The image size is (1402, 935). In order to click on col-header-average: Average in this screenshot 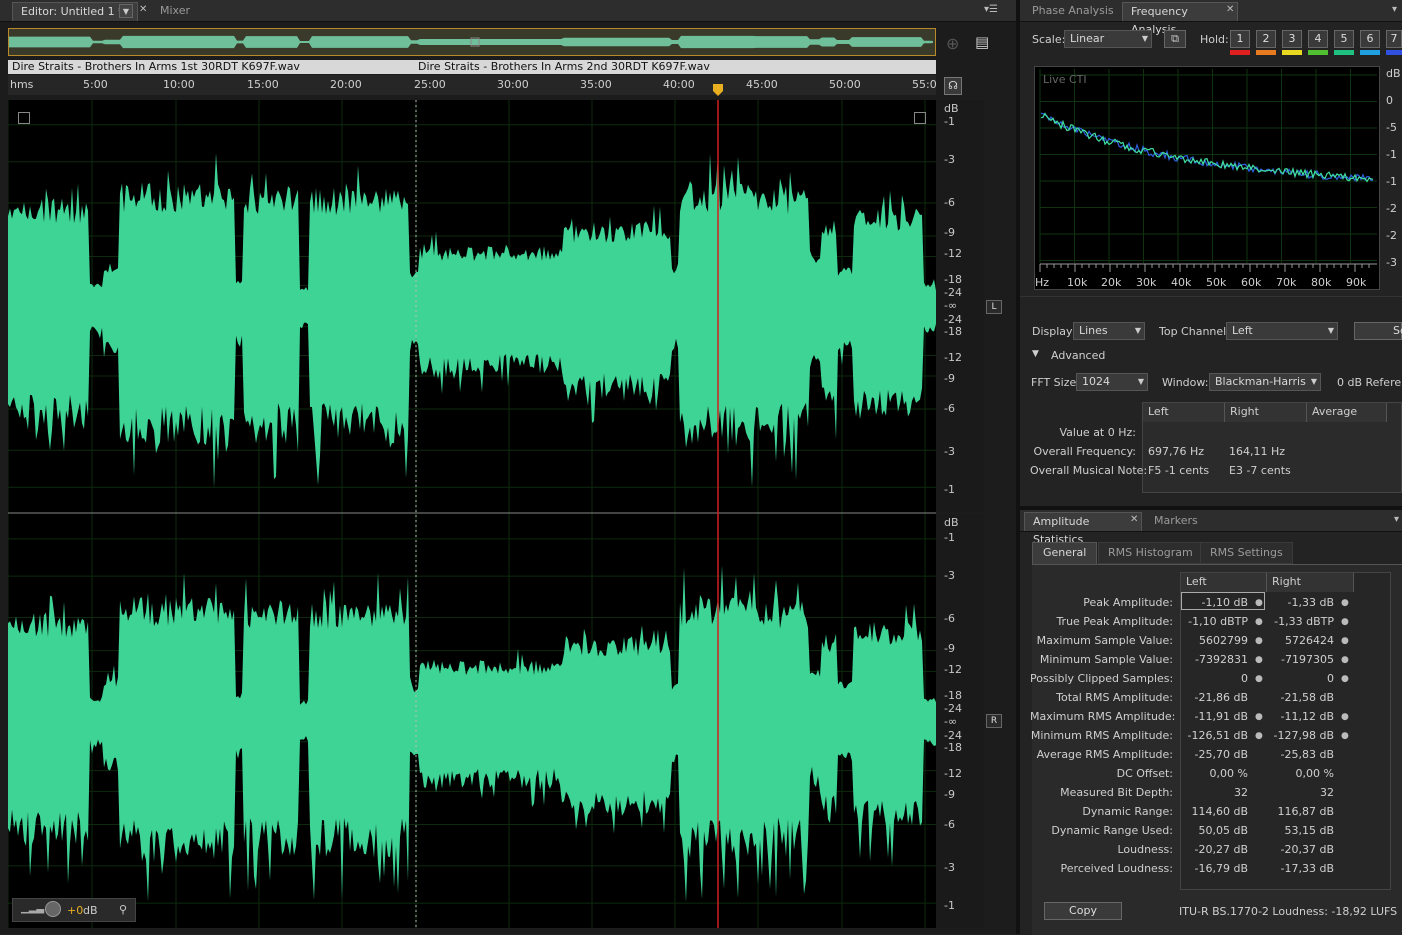, I will do `click(1347, 412)`.